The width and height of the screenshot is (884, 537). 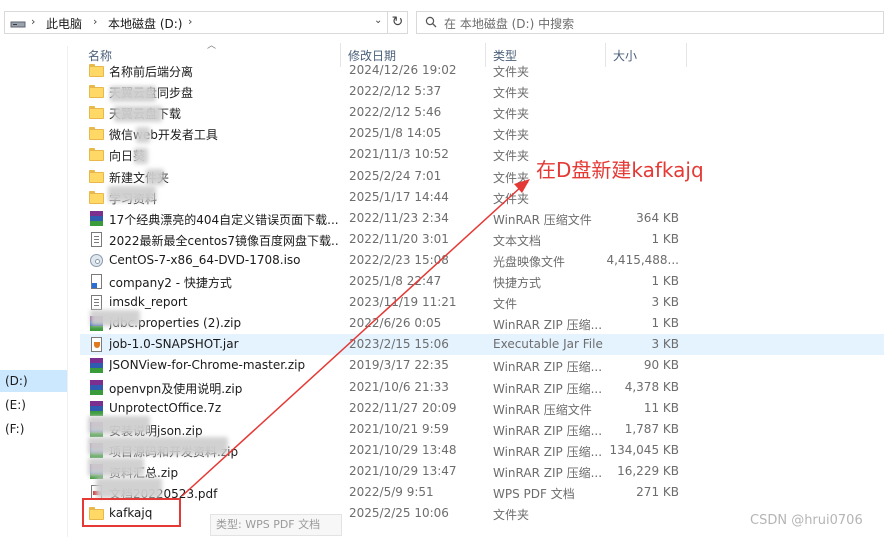 I want to click on file-type-tooltip: 类型: WPS PDF 文档, so click(x=276, y=525).